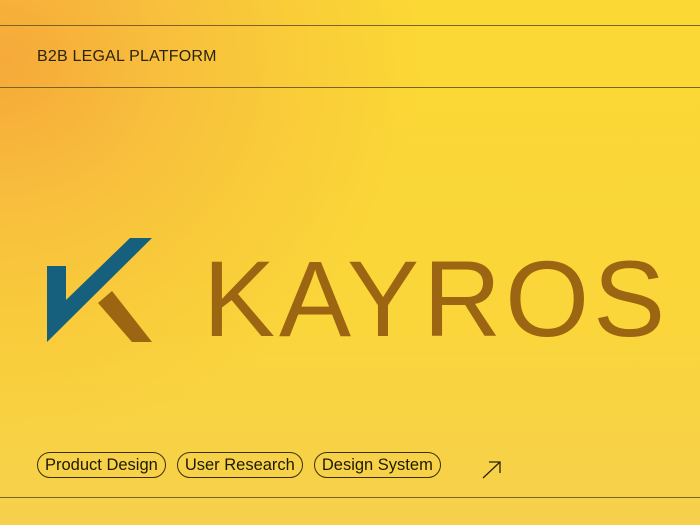 This screenshot has height=525, width=700. I want to click on tag-user-research: User Research, so click(239, 465).